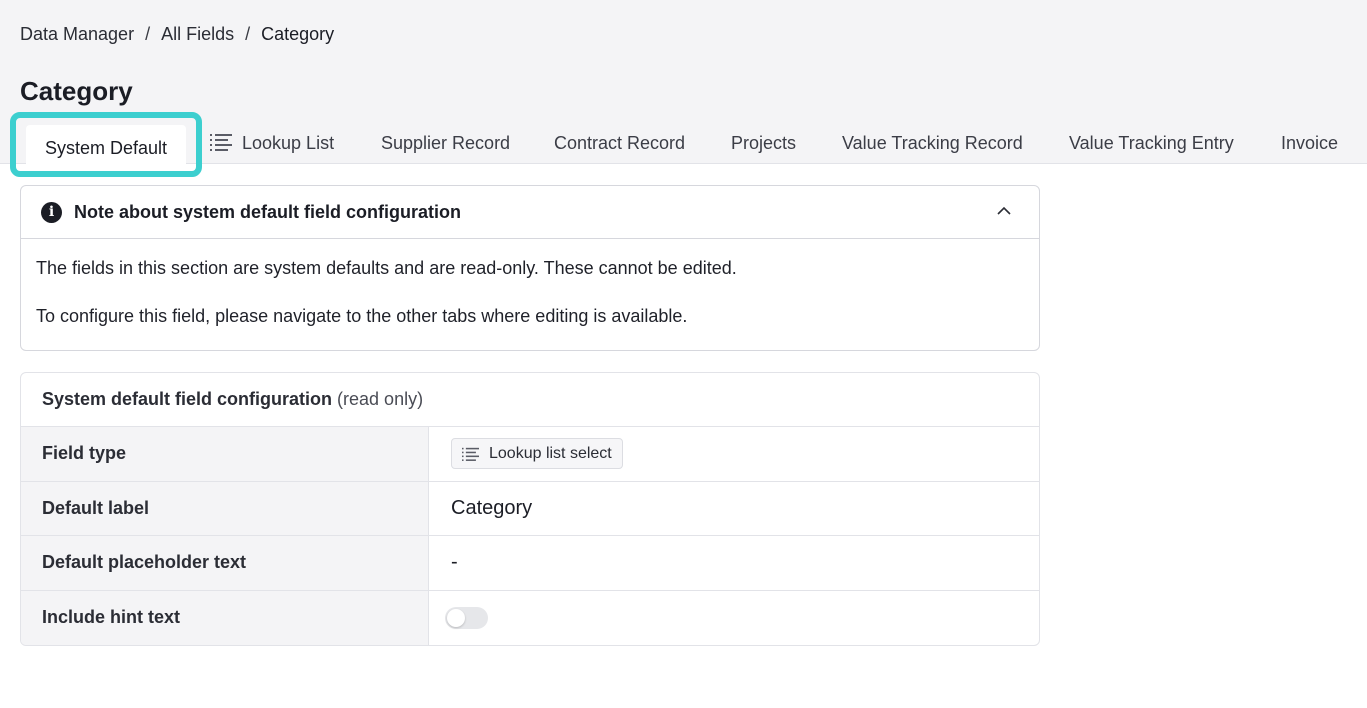 The width and height of the screenshot is (1367, 708). I want to click on tab-system-default: System Default, so click(106, 148).